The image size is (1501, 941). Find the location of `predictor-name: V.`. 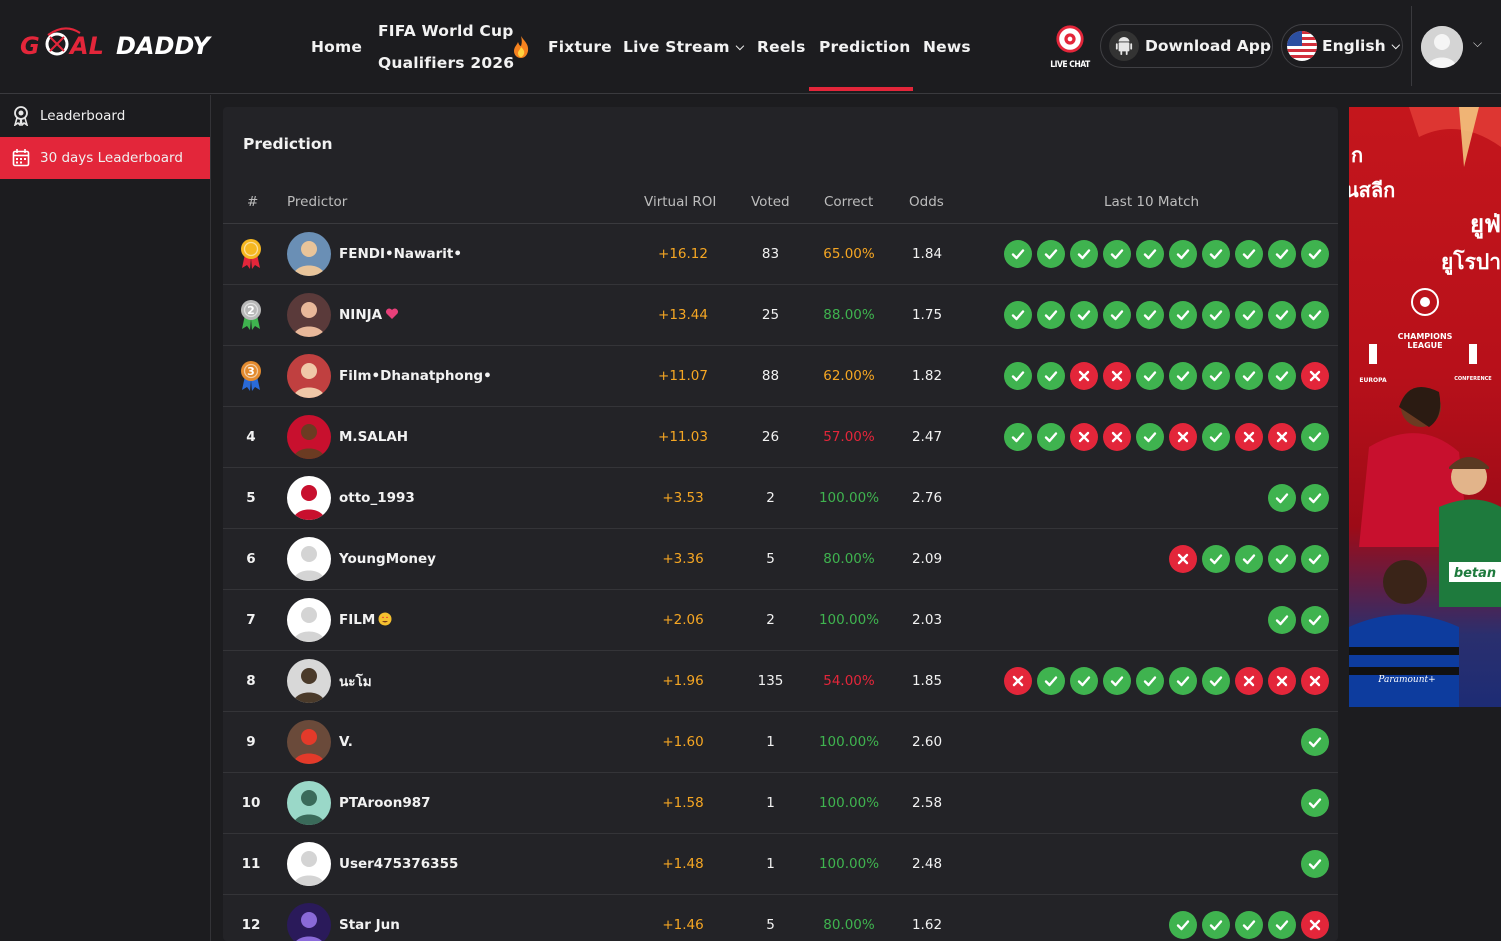

predictor-name: V. is located at coordinates (346, 742).